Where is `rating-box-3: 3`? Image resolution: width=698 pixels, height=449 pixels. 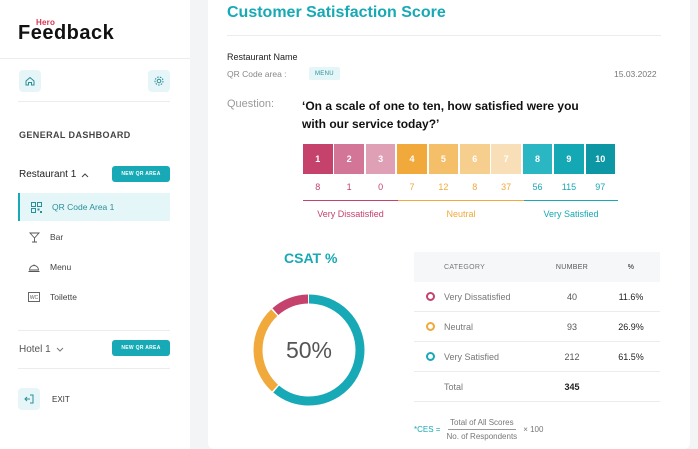
rating-box-3: 3 is located at coordinates (380, 159).